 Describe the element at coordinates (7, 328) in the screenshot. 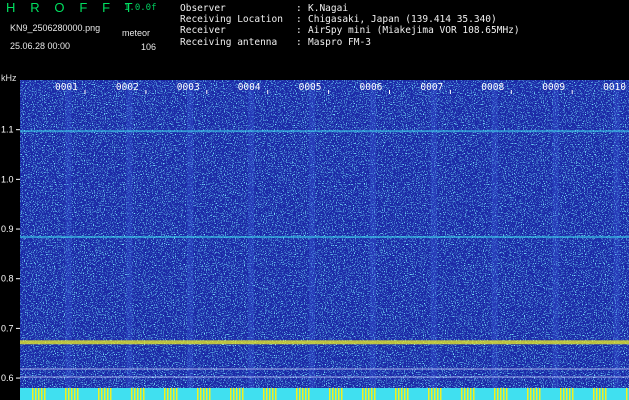

I see `y-tick-label: 0.7` at that location.